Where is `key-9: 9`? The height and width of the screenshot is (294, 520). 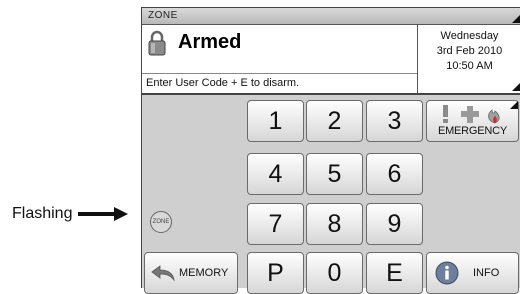 key-9: 9 is located at coordinates (394, 224).